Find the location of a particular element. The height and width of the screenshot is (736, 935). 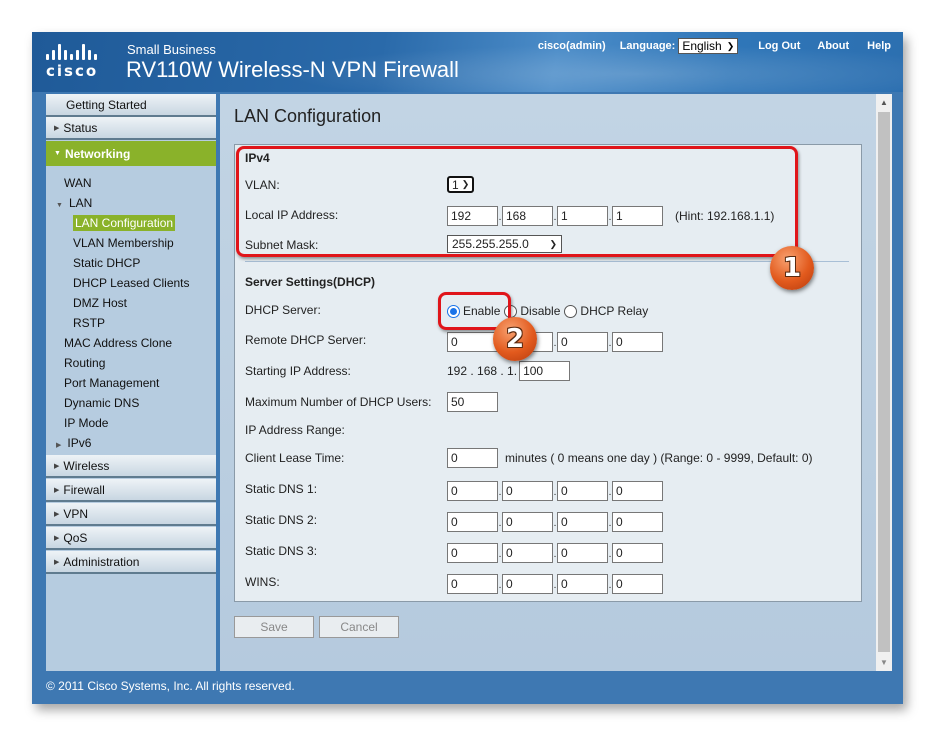

wins-label: WINS: is located at coordinates (262, 582).